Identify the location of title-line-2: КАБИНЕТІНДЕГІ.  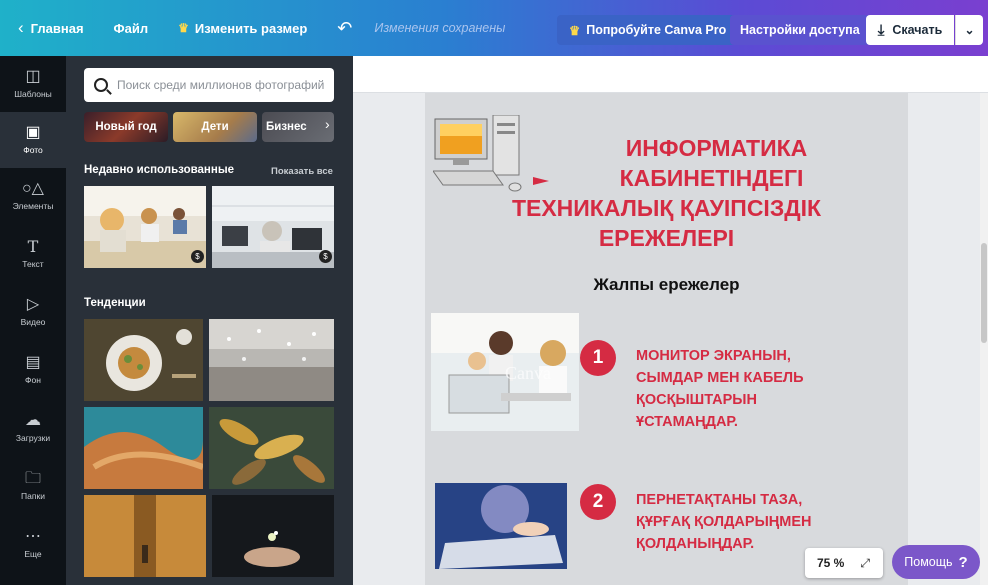
(711, 178).